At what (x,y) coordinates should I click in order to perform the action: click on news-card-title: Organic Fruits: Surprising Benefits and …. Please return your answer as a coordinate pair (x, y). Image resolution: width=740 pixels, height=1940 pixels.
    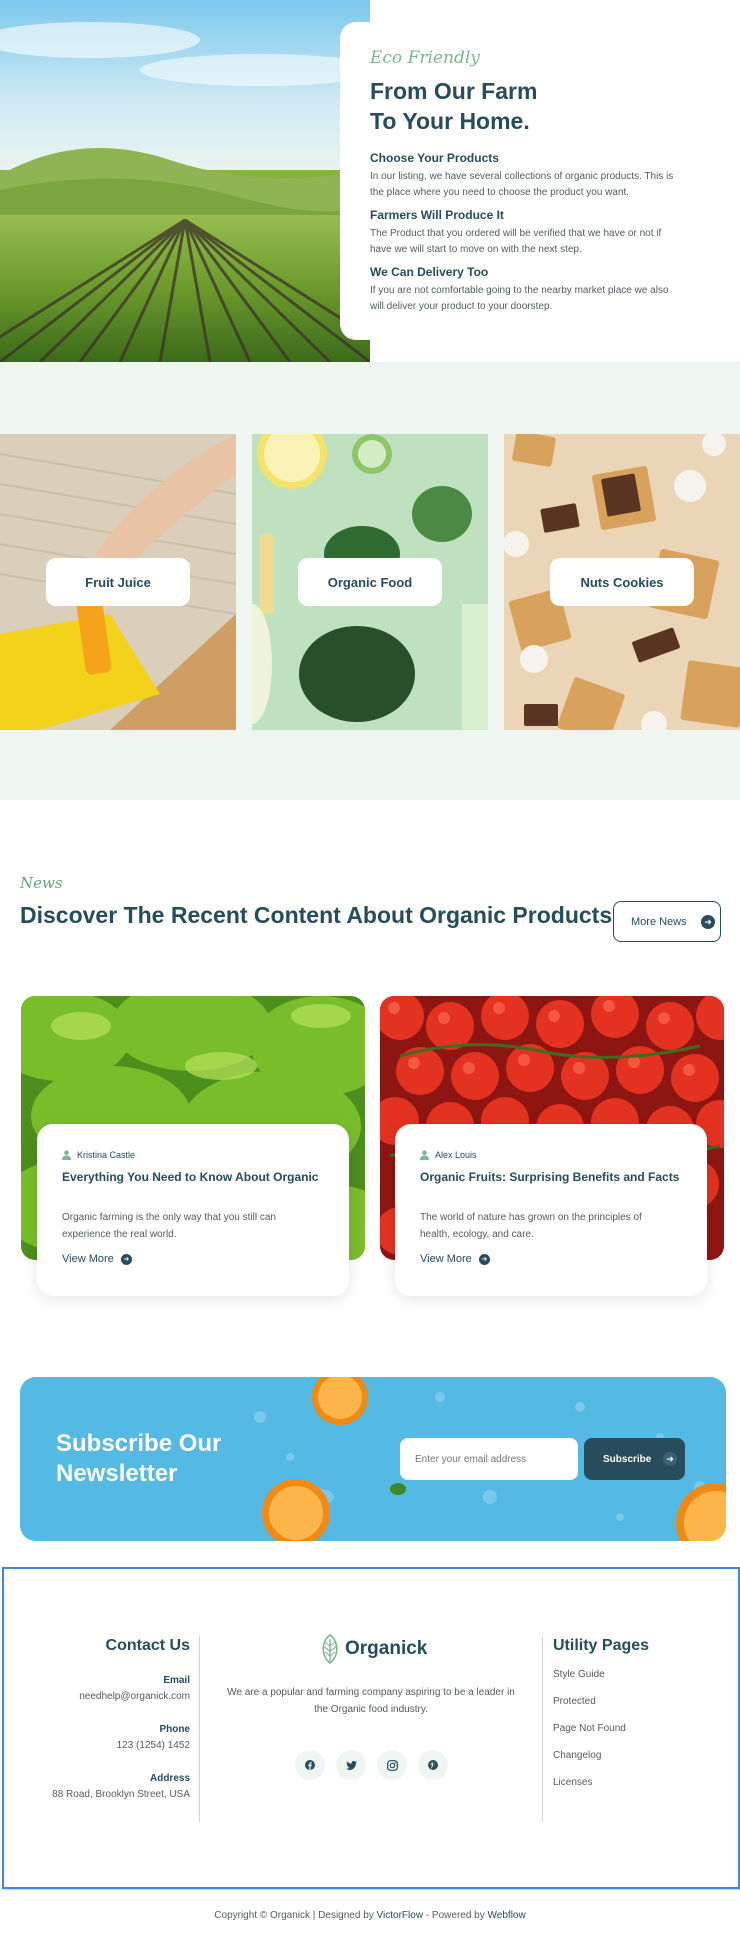
    Looking at the image, I should click on (555, 1177).